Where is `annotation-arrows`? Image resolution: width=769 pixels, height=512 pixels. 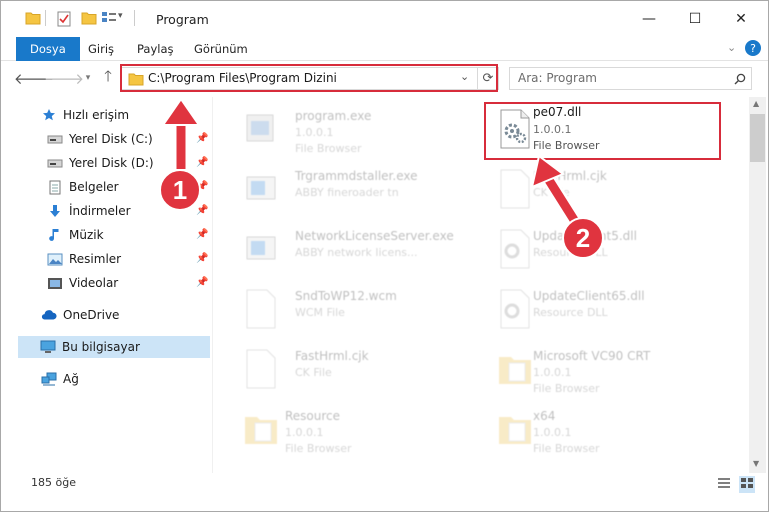
annotation-arrows is located at coordinates (371, 162).